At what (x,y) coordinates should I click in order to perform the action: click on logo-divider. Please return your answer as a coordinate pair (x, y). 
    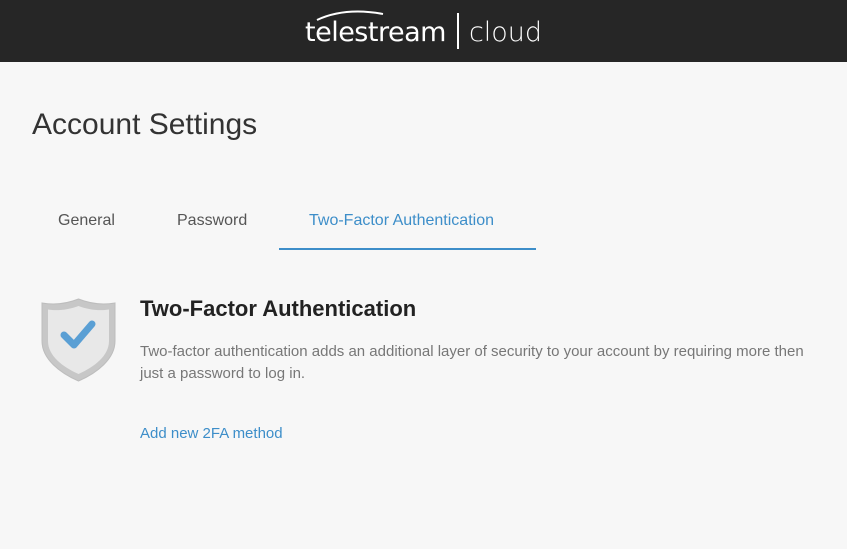
    Looking at the image, I should click on (457, 31).